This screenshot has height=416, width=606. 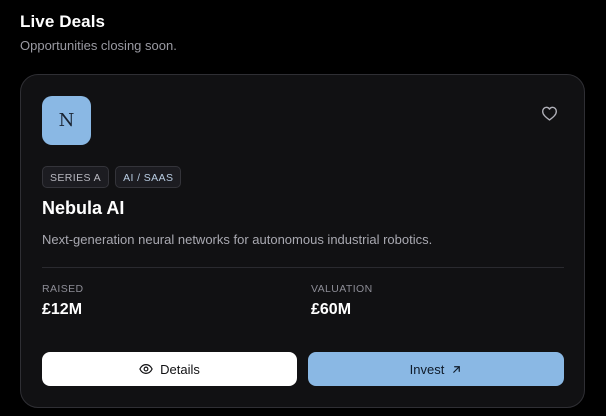 What do you see at coordinates (456, 369) in the screenshot?
I see `arrow-up-right-icon` at bounding box center [456, 369].